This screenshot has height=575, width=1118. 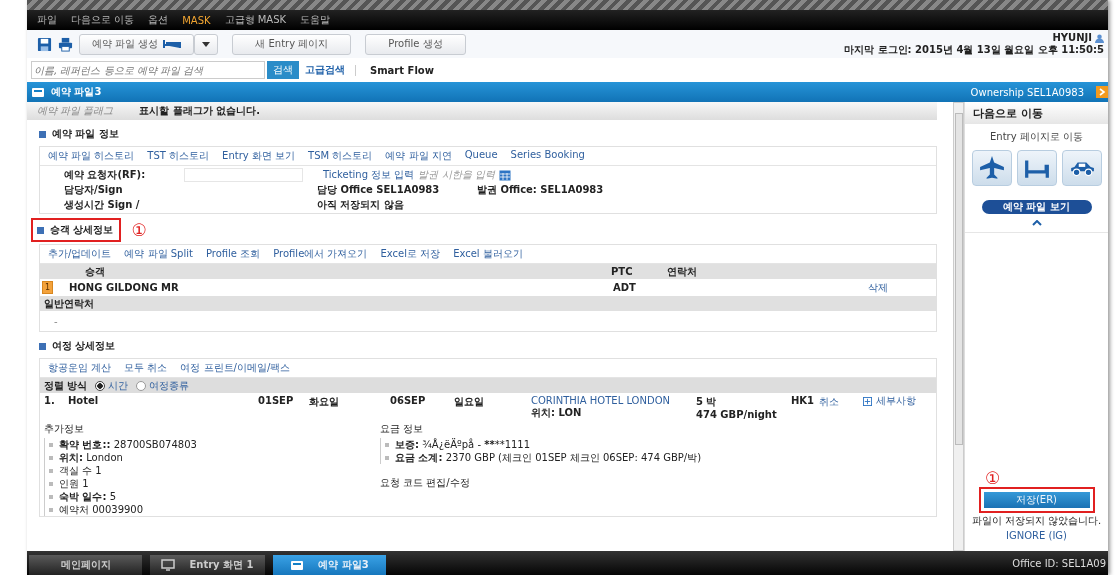 What do you see at coordinates (1036, 113) in the screenshot?
I see `panel-heading: 다음으로 이동` at bounding box center [1036, 113].